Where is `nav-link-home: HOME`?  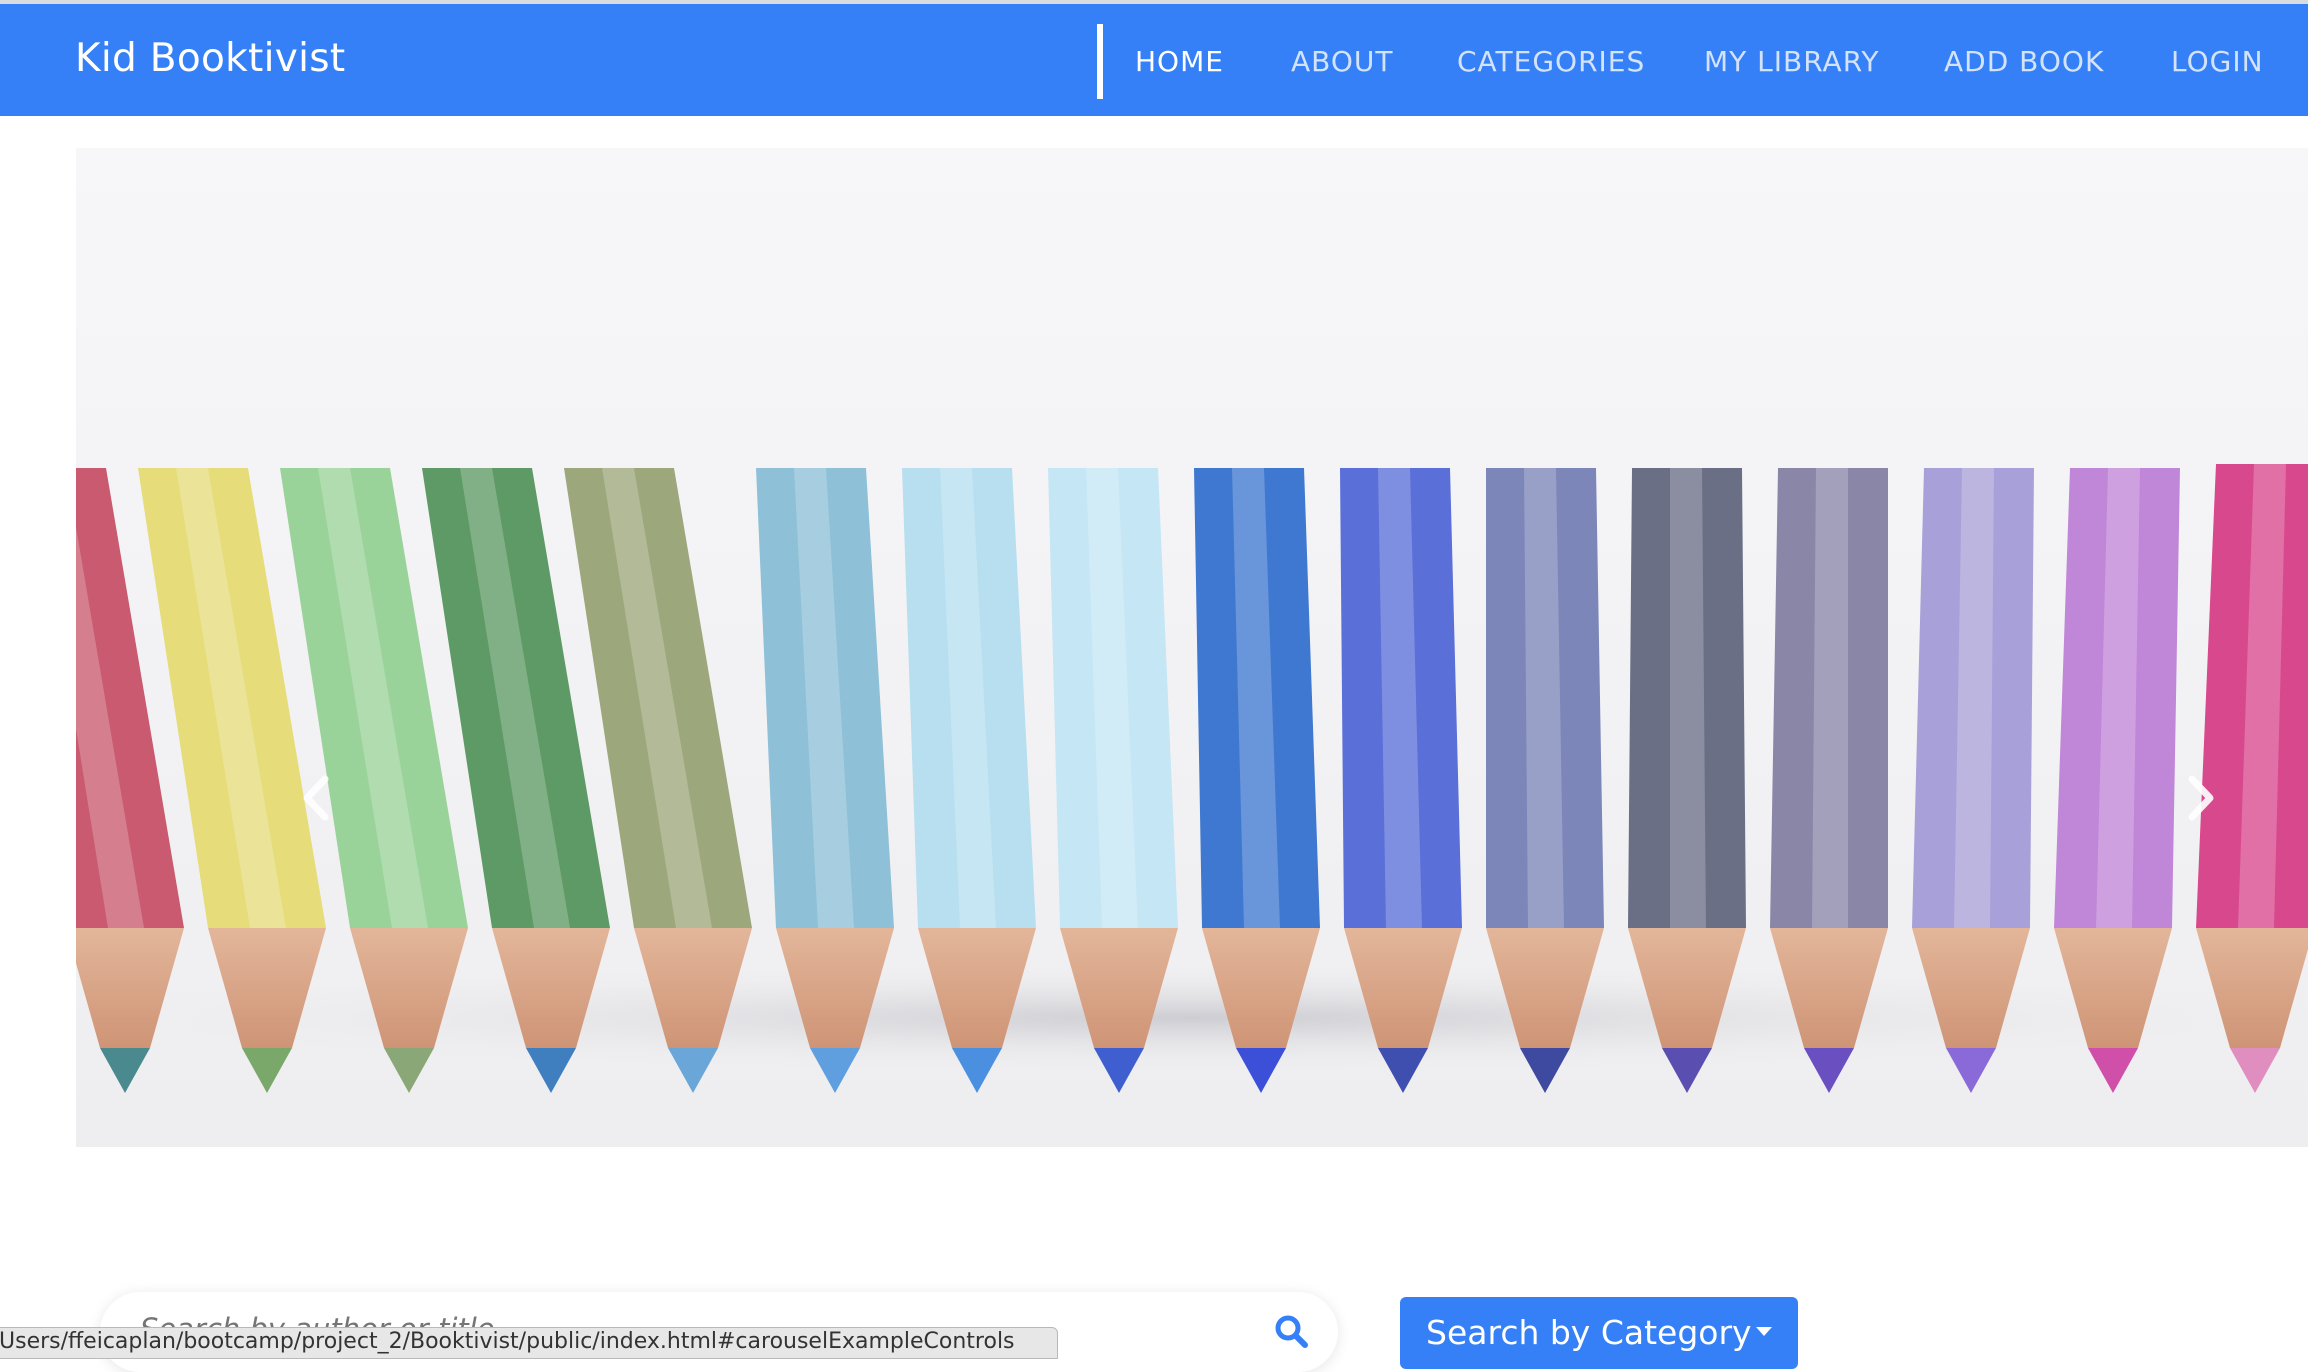
nav-link-home: HOME is located at coordinates (1179, 62).